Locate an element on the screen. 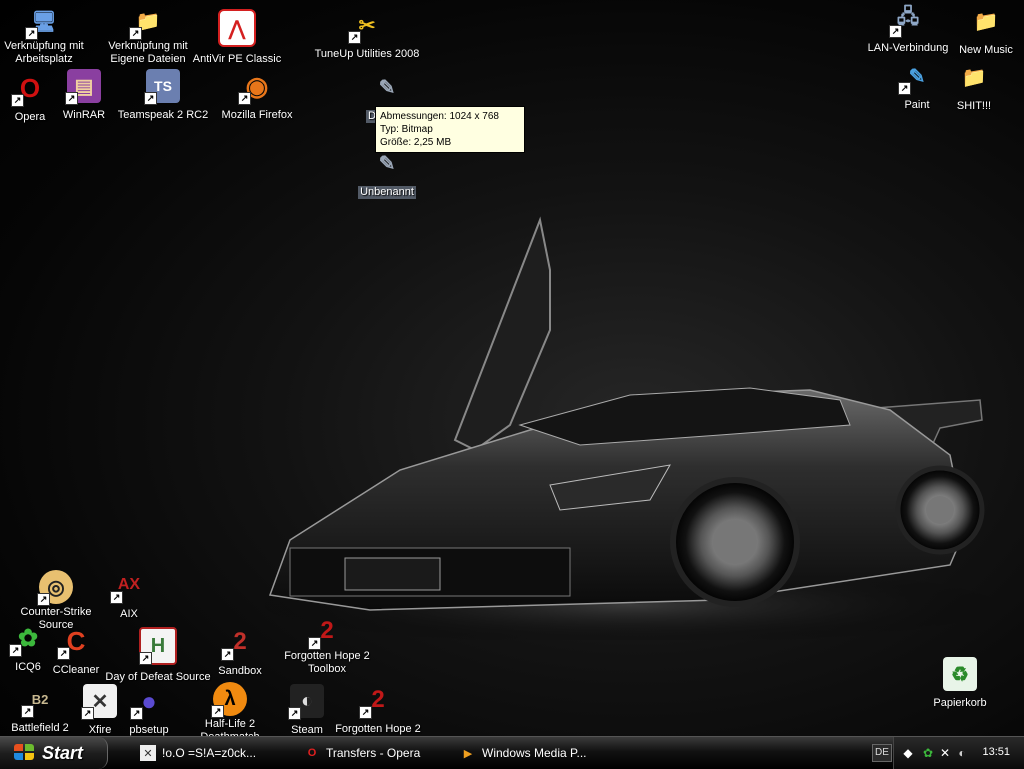  arbeitsplatz-shortcut: 🖥 ↗ Verknüpfung mit Arbeitsplatz is located at coordinates (49, 35).